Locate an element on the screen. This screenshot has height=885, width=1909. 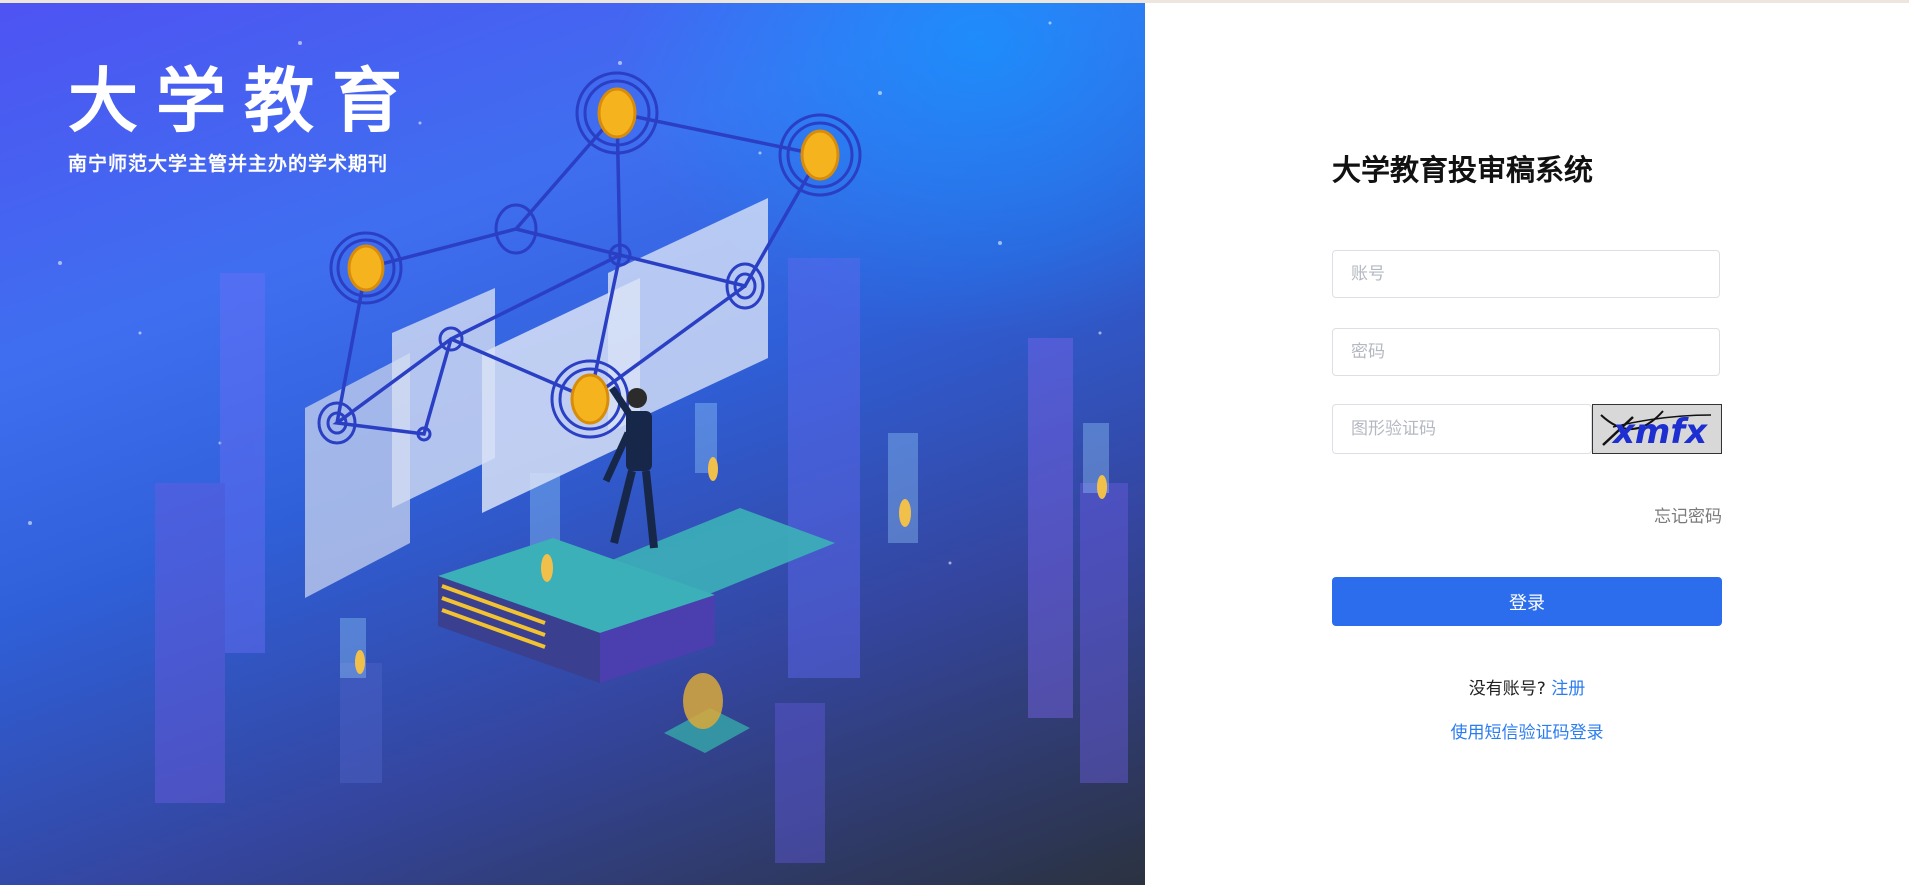
captcha-image: xmfx is located at coordinates (1657, 429).